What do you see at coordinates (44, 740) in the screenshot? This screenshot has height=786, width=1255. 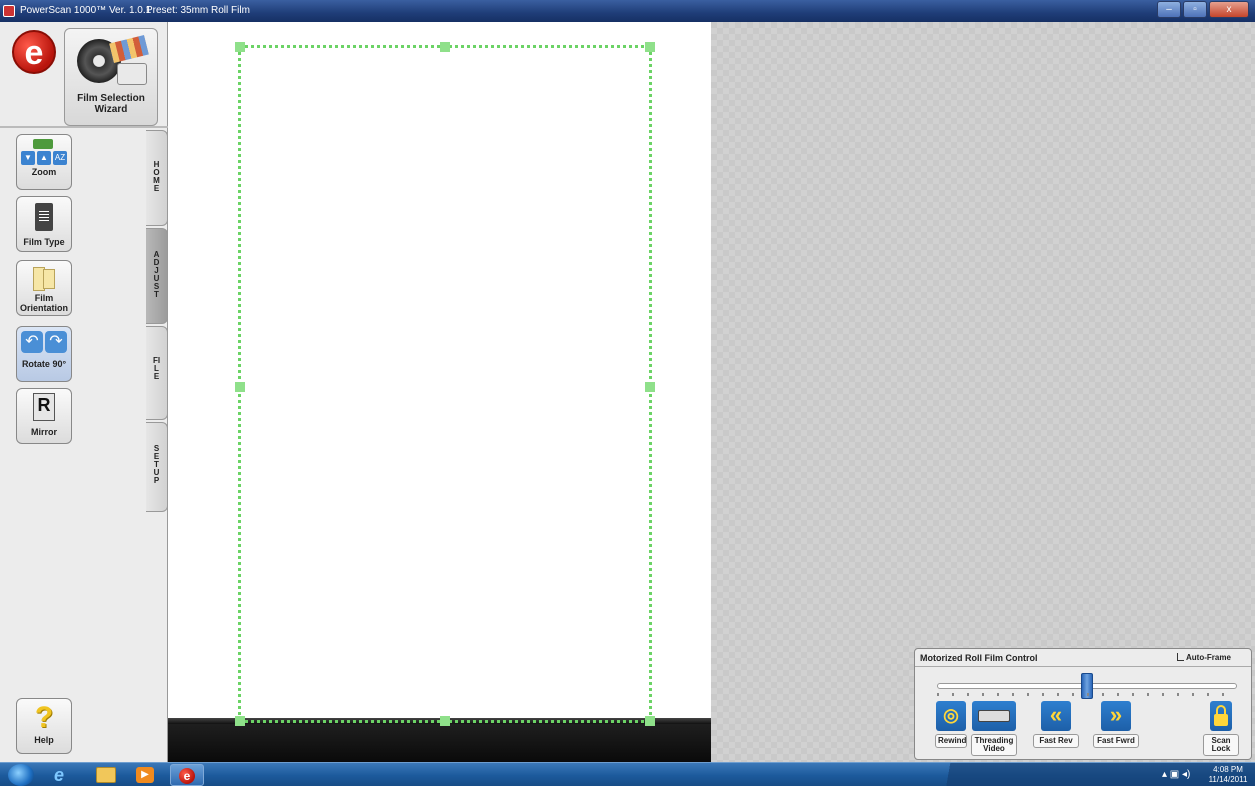 I see `help-label: Help` at bounding box center [44, 740].